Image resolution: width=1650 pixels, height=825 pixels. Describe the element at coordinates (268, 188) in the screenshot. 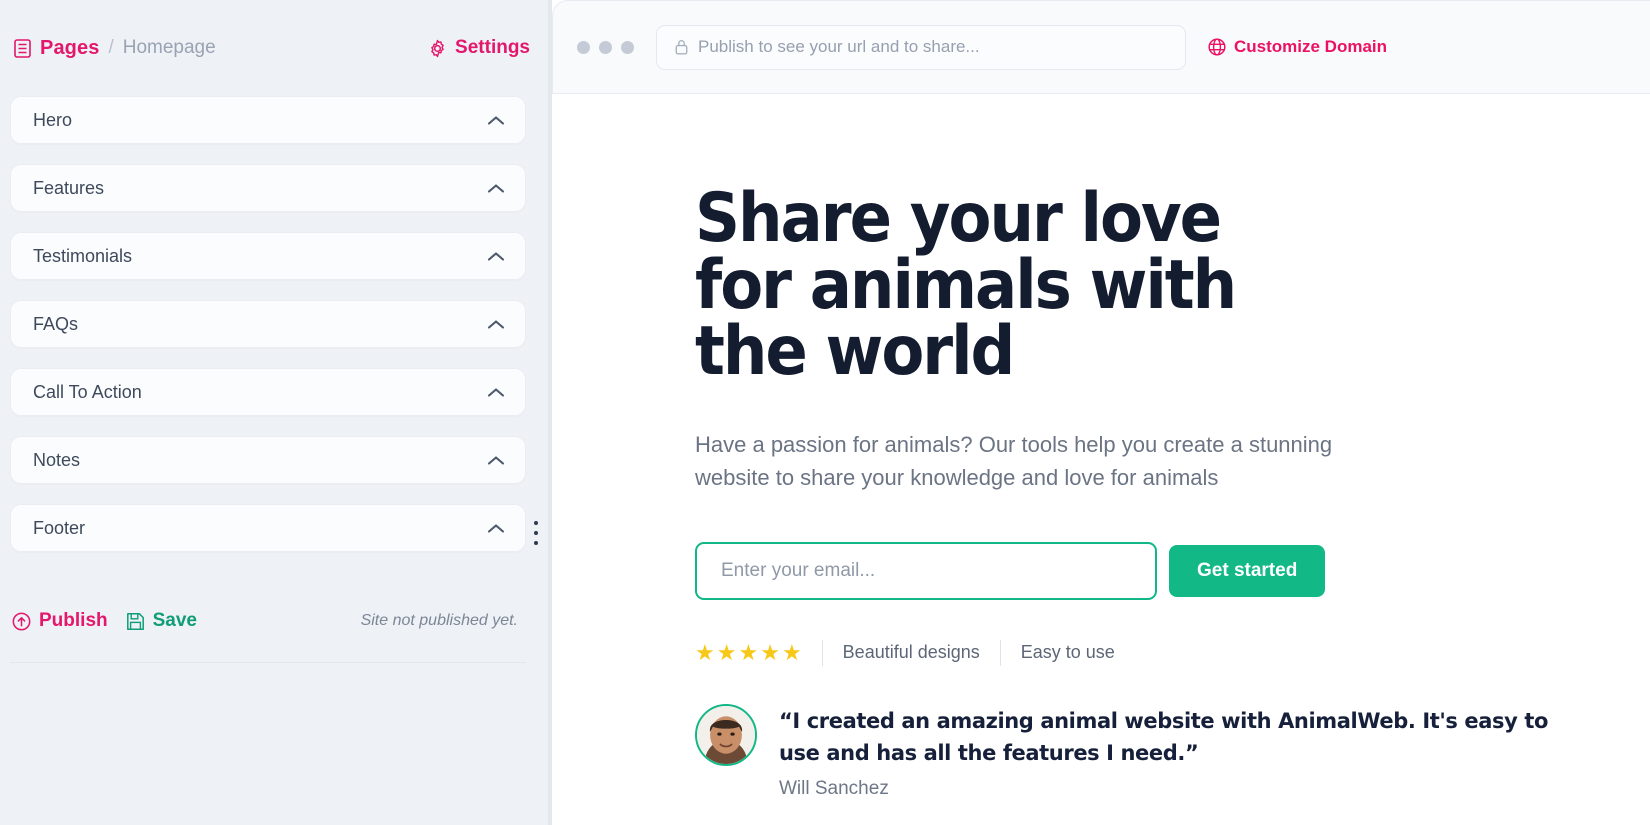

I see `sidebar-item-features: Features` at that location.